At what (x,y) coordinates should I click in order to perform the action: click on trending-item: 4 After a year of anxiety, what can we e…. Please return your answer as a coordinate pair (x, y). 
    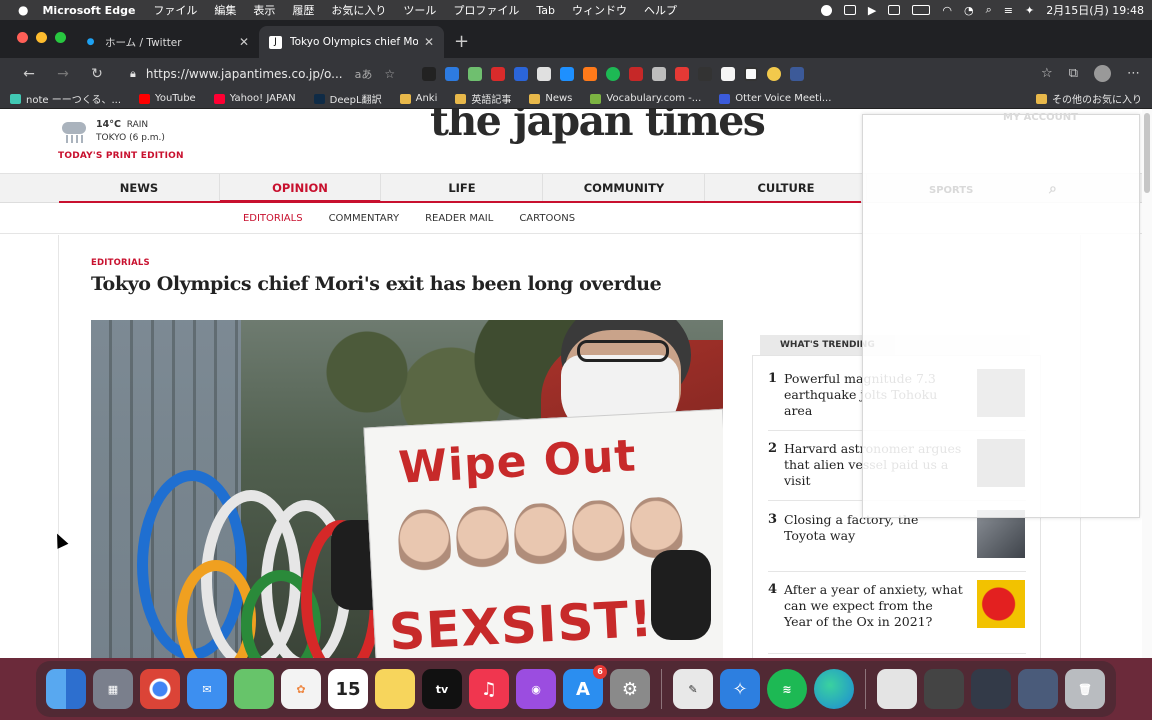
    Looking at the image, I should click on (897, 617).